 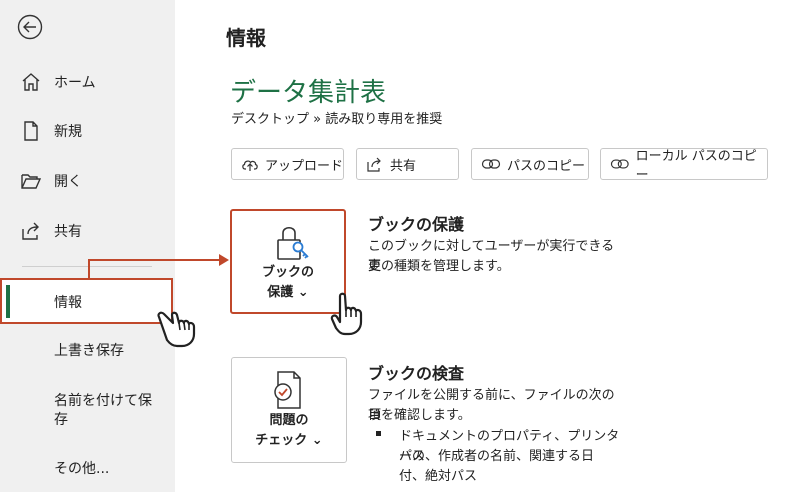 I want to click on sidebar-item-save-as-cont: 存, so click(x=61, y=420).